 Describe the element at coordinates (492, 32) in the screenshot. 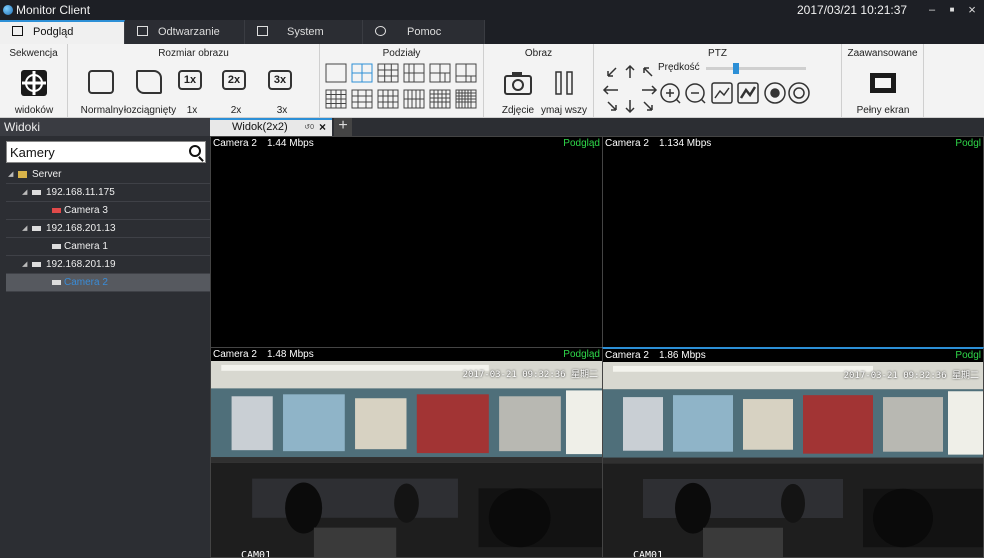

I see `main-tab-bar: Podgląd Odtwarzanie System Pomoc` at that location.